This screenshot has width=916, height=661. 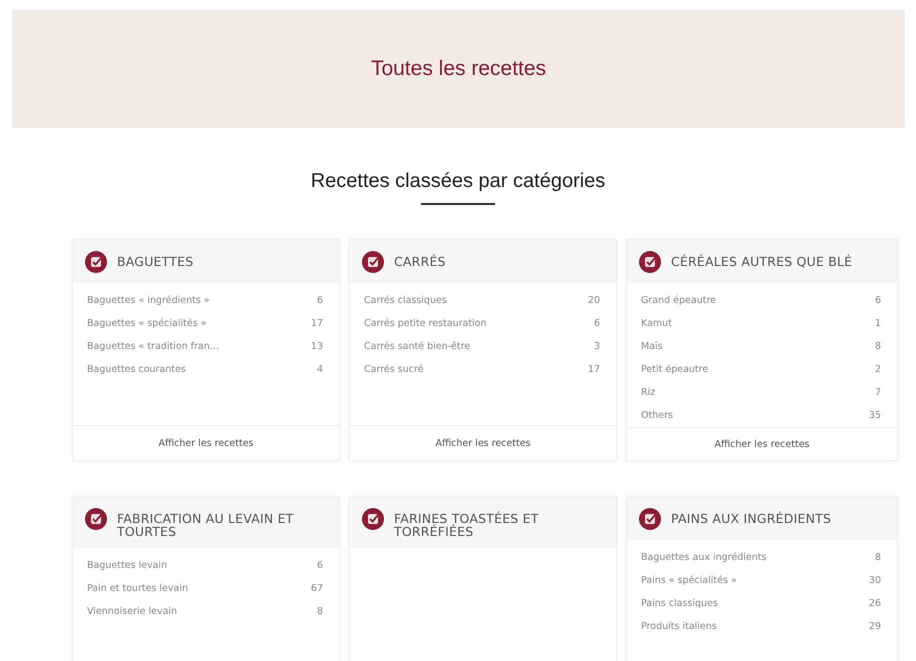 What do you see at coordinates (316, 588) in the screenshot?
I see `recipe-count: 67` at bounding box center [316, 588].